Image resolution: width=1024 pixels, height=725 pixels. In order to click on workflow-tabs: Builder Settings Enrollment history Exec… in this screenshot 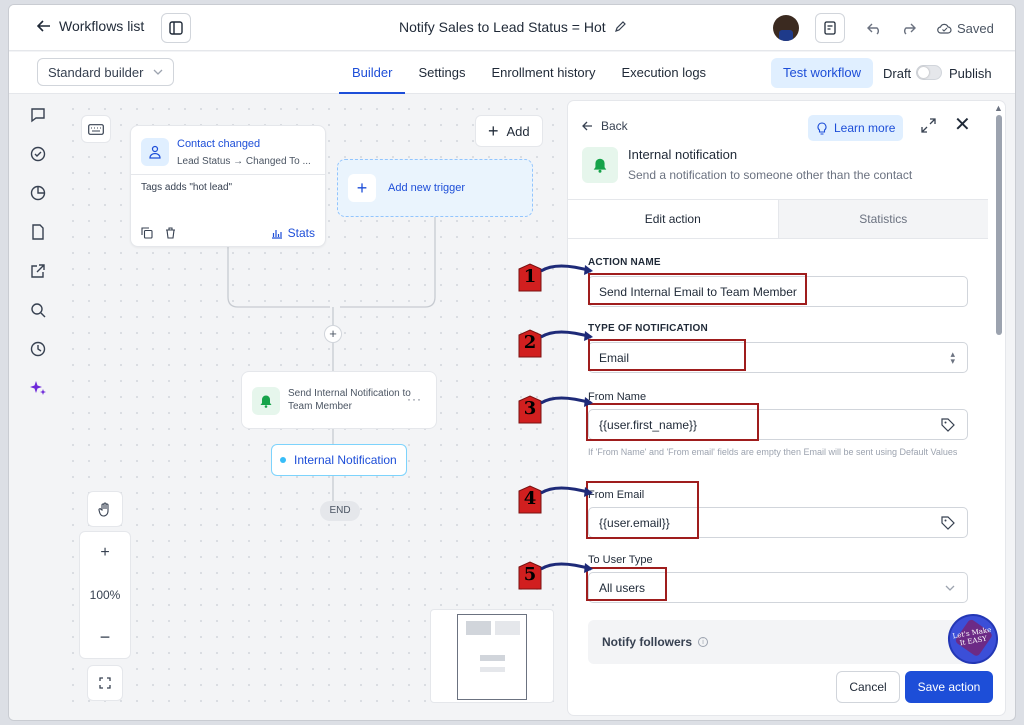, I will do `click(529, 73)`.